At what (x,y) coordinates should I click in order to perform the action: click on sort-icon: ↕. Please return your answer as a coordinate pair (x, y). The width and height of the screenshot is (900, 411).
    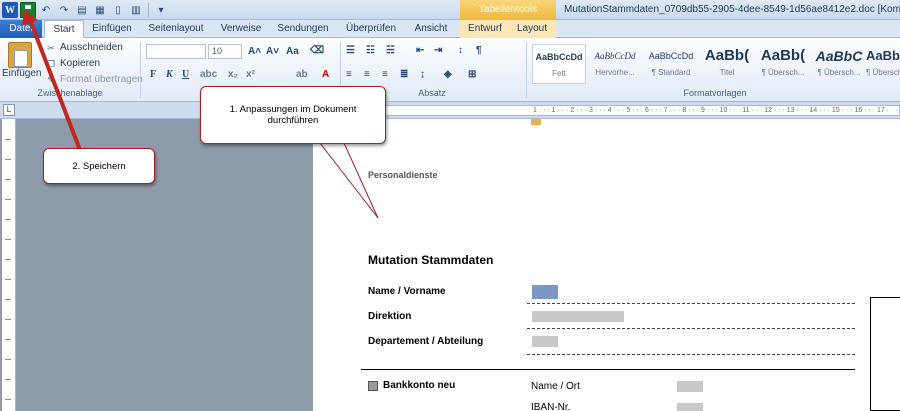
    Looking at the image, I should click on (460, 50).